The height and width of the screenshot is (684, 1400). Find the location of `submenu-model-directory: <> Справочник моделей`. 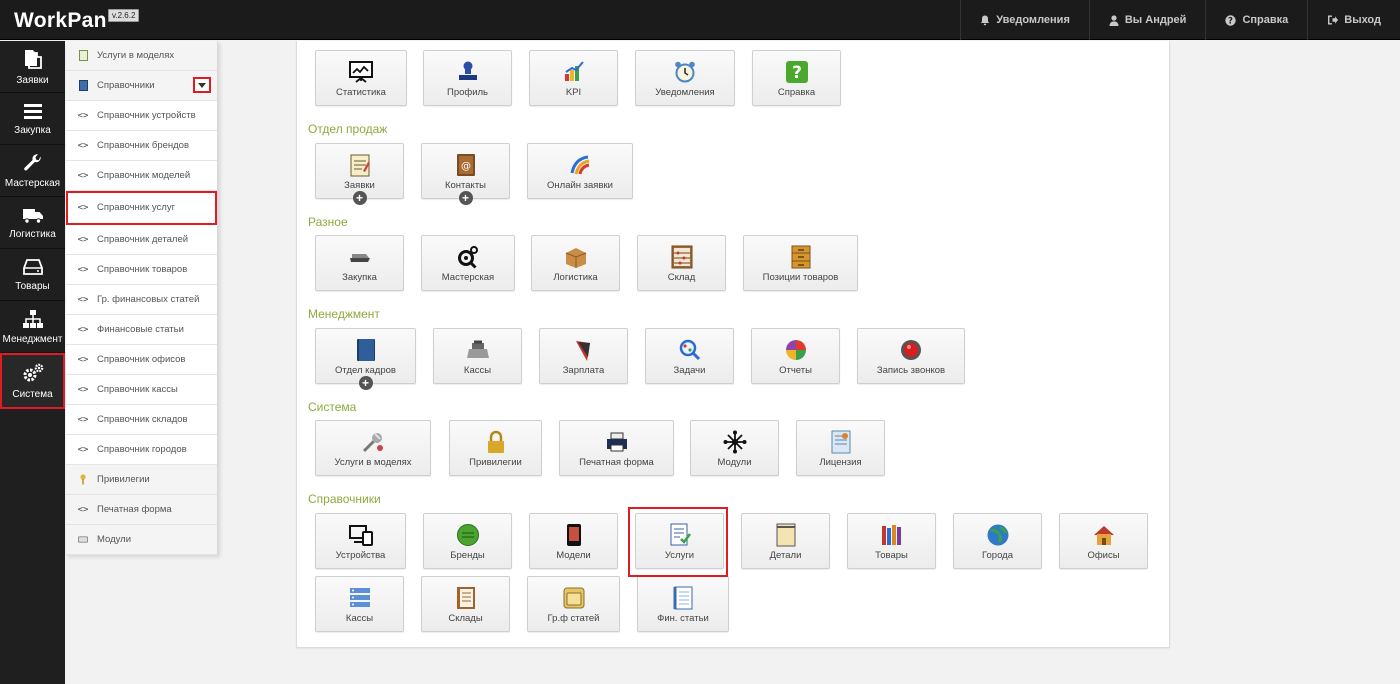

submenu-model-directory: <> Справочник моделей is located at coordinates (141, 176).